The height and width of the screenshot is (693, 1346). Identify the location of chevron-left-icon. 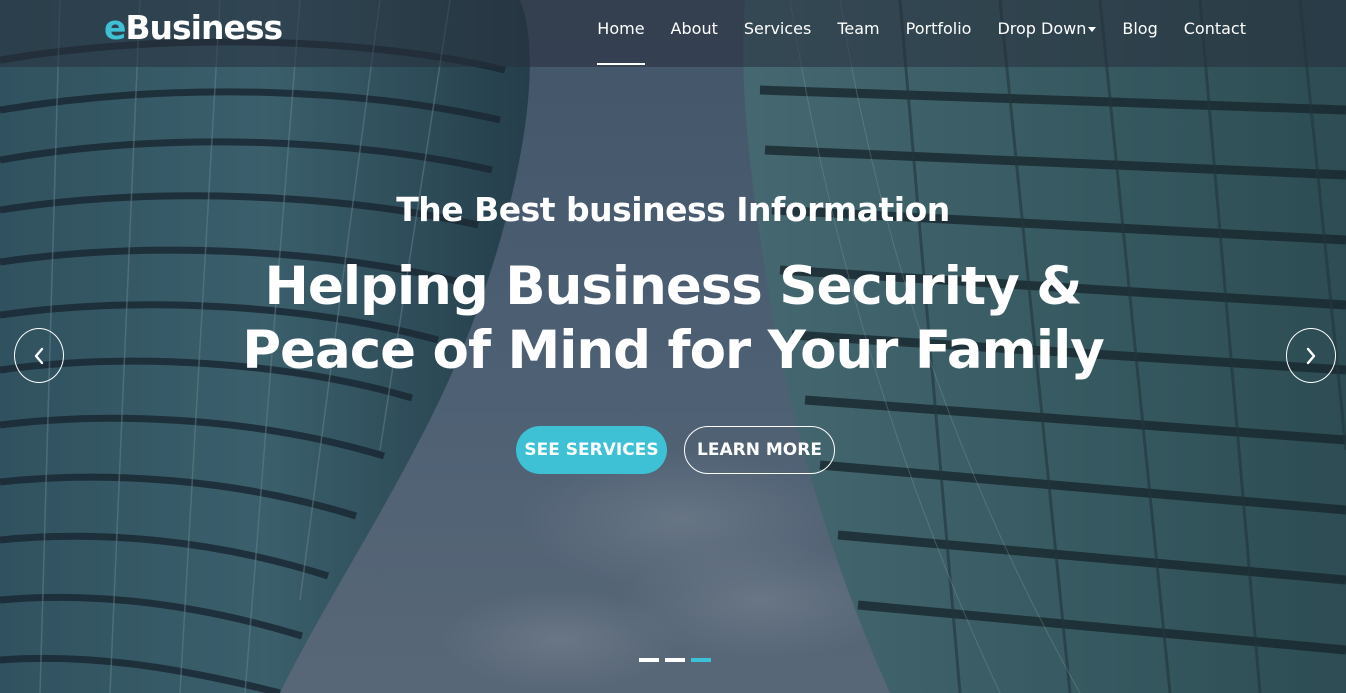
(39, 355).